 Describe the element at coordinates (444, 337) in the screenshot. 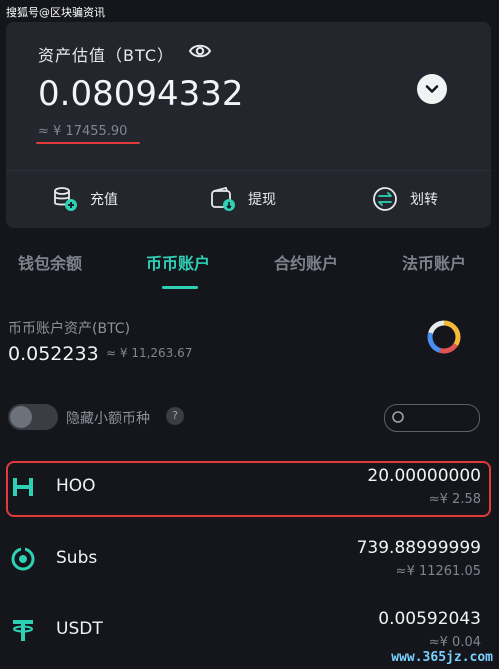

I see `donut-chart-icon` at that location.